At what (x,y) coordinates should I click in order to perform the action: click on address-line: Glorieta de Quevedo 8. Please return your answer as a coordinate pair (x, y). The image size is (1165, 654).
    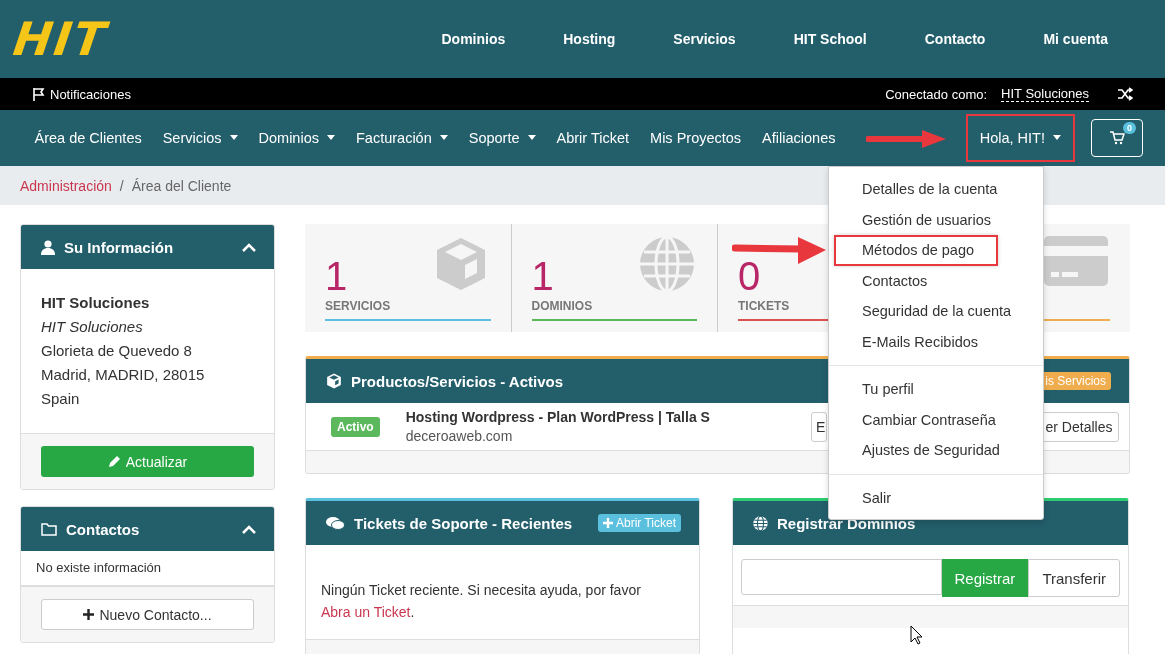
    Looking at the image, I should click on (117, 351).